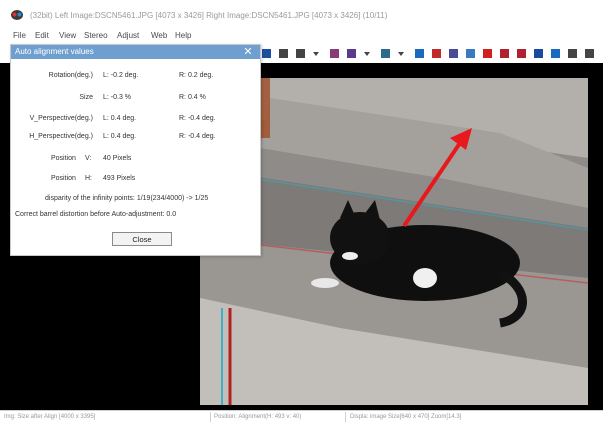 The height and width of the screenshot is (424, 603). Describe the element at coordinates (430, 54) in the screenshot. I see `toolbar` at that location.